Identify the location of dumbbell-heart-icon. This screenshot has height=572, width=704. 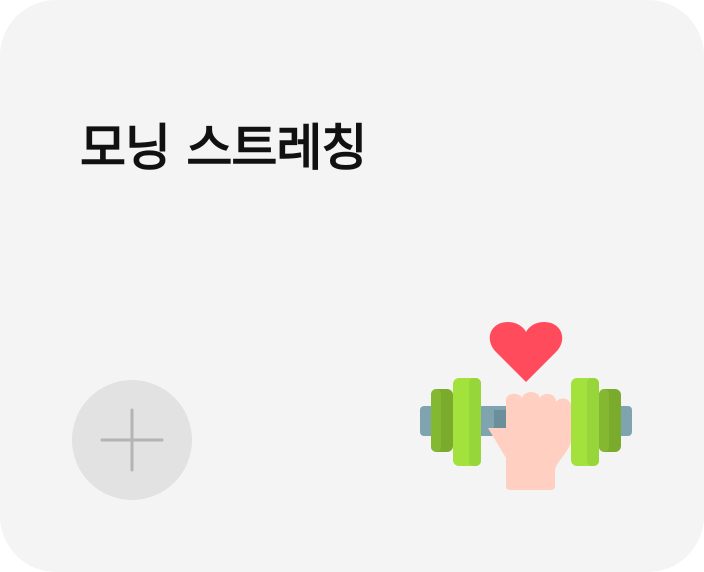
(526, 406).